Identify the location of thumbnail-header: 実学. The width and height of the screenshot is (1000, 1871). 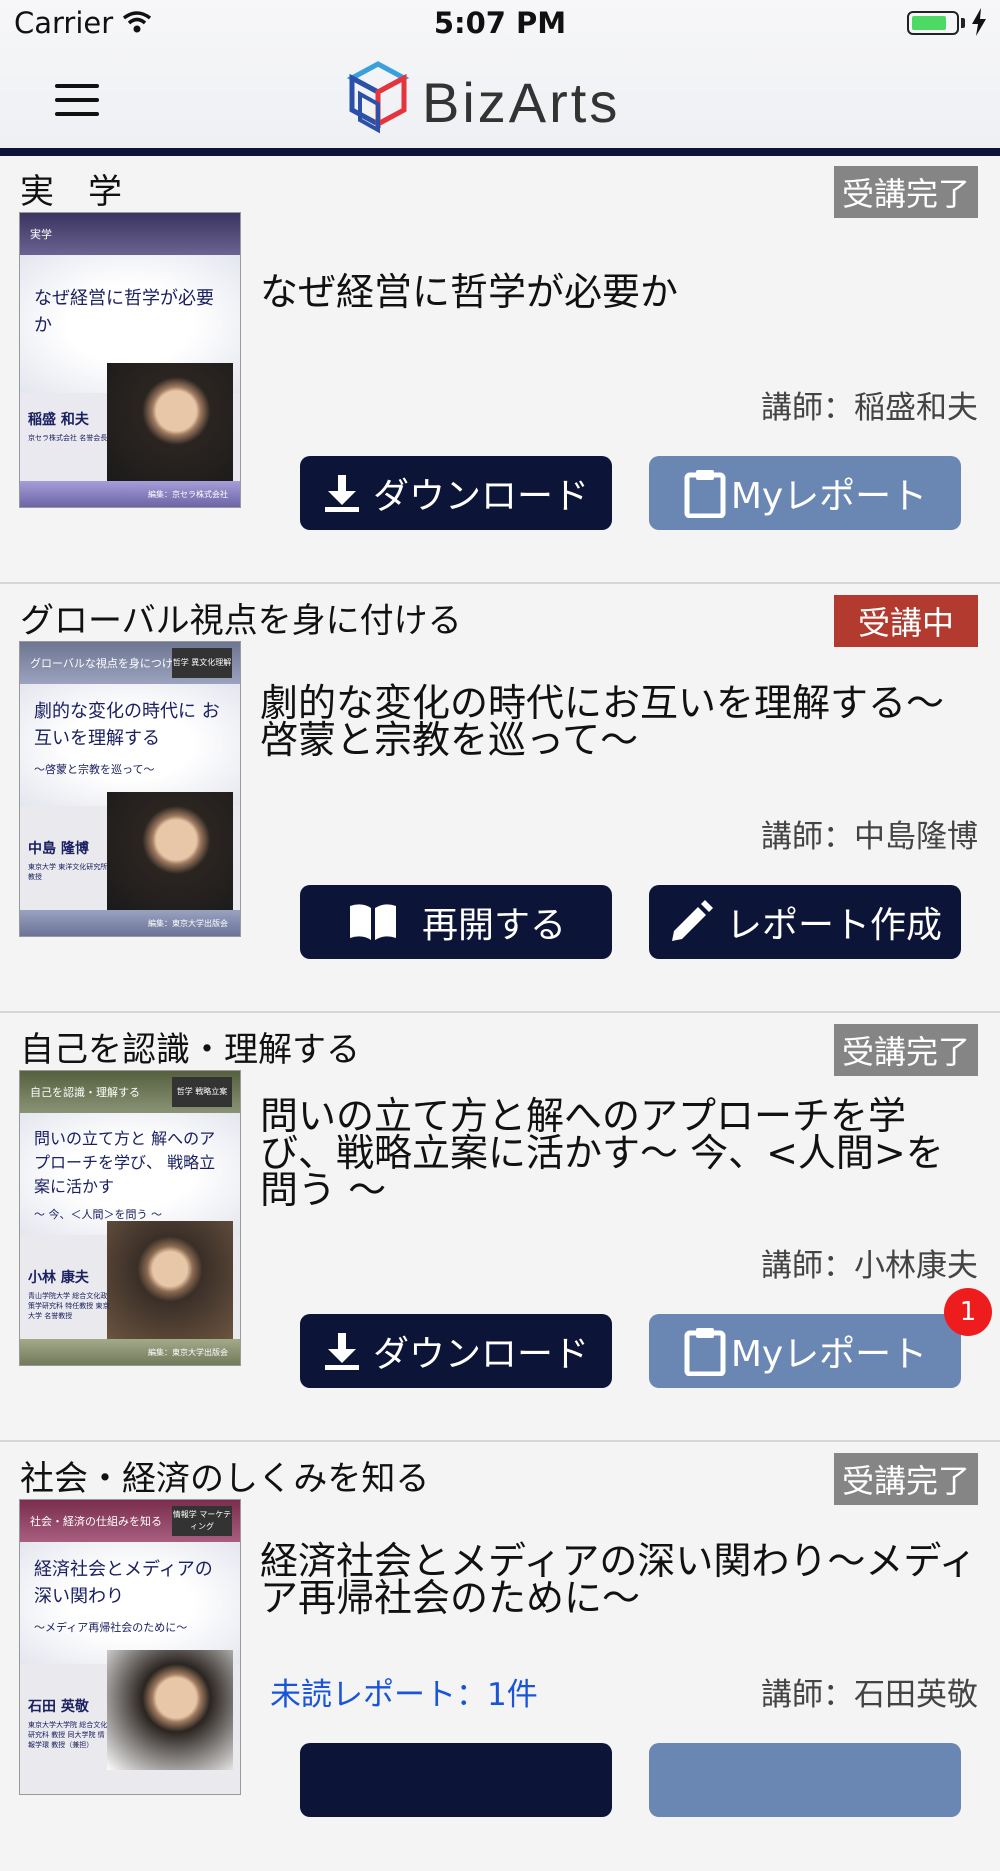
(130, 234).